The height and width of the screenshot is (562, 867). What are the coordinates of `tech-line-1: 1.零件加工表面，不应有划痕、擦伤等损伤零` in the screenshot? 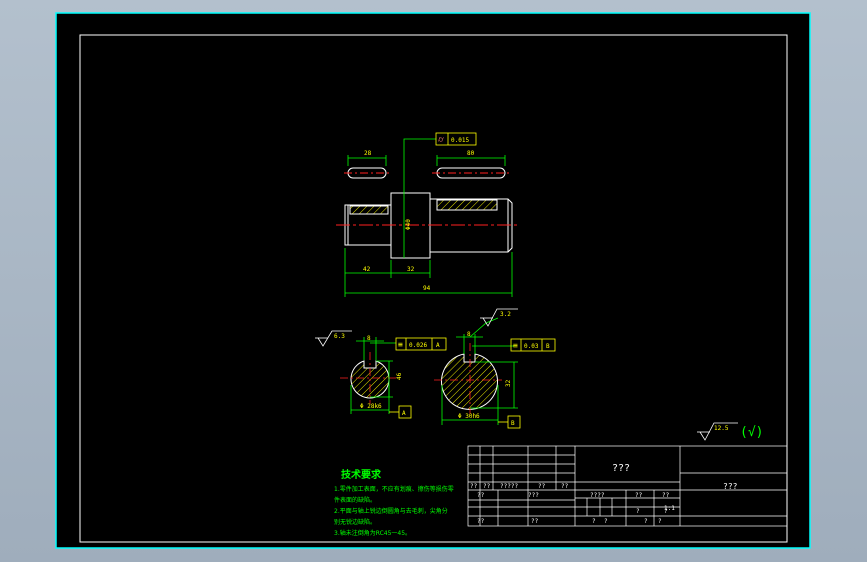 It's located at (394, 489).